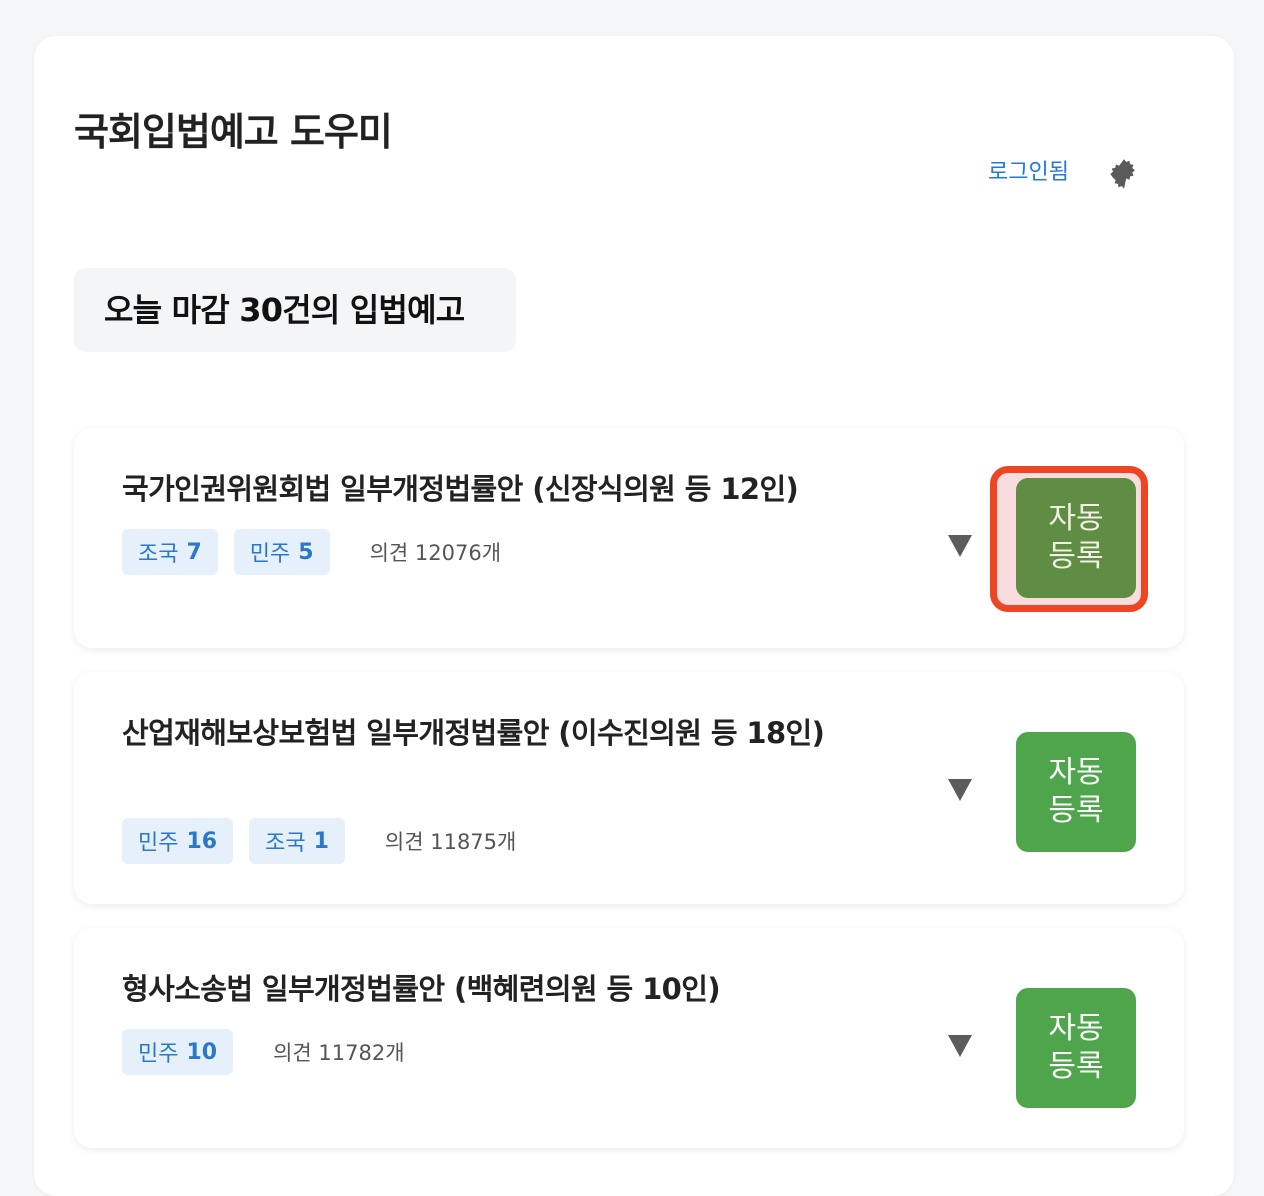  I want to click on gear-icon, so click(1122, 174).